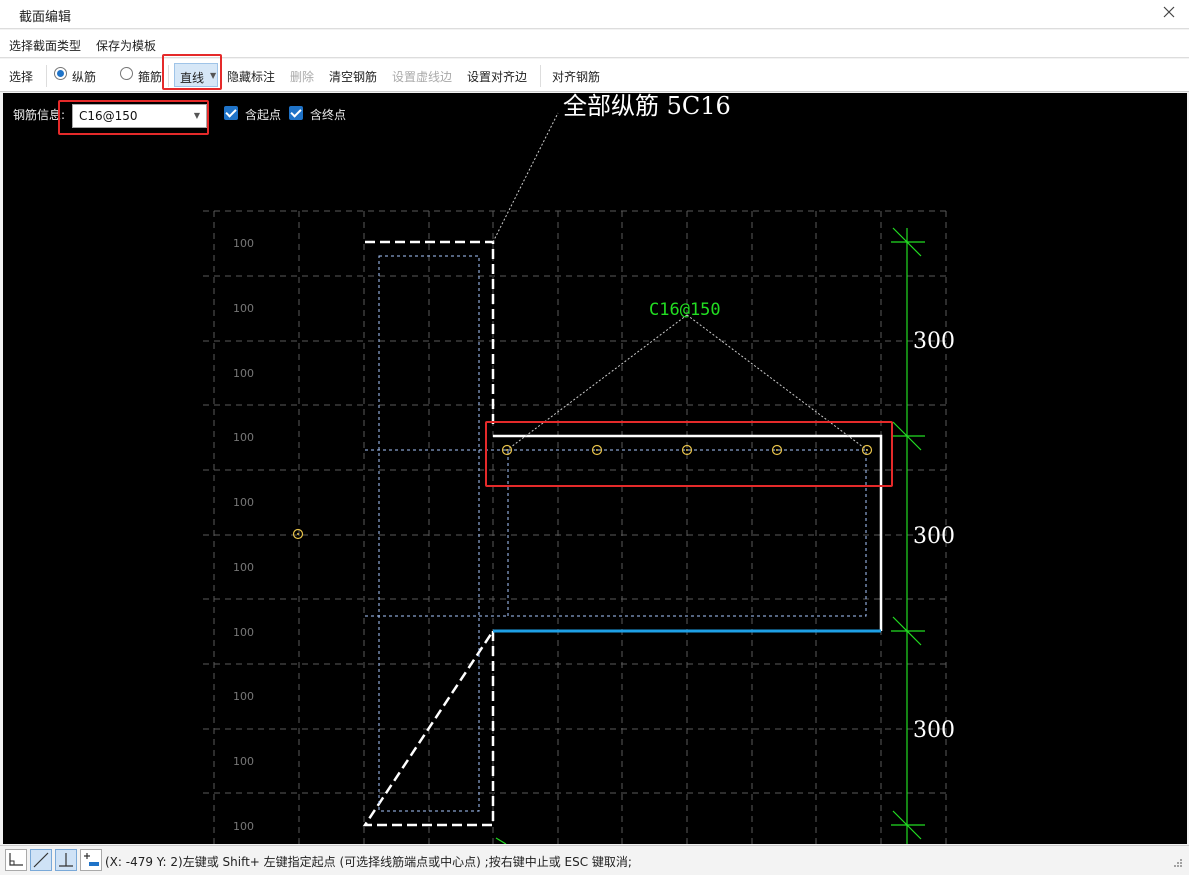 The height and width of the screenshot is (875, 1189). I want to click on include-end-label: 含终点, so click(328, 115).